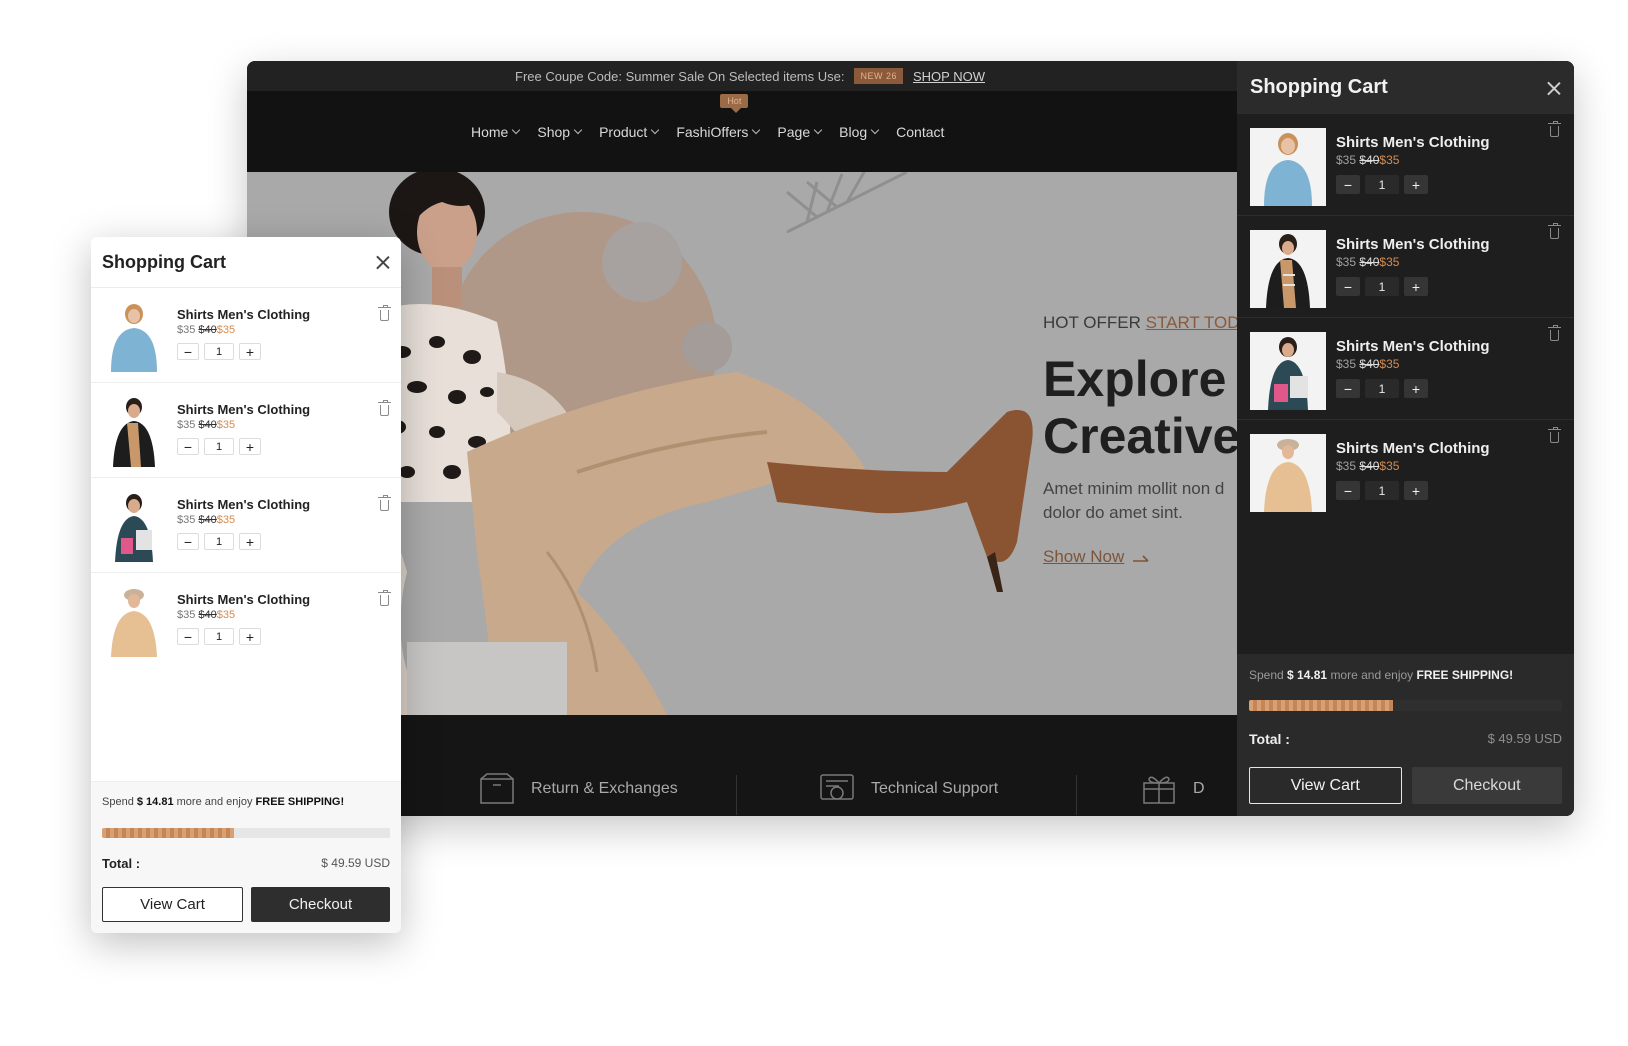  Describe the element at coordinates (604, 788) in the screenshot. I see `feature-label: Return & Exchanges` at that location.